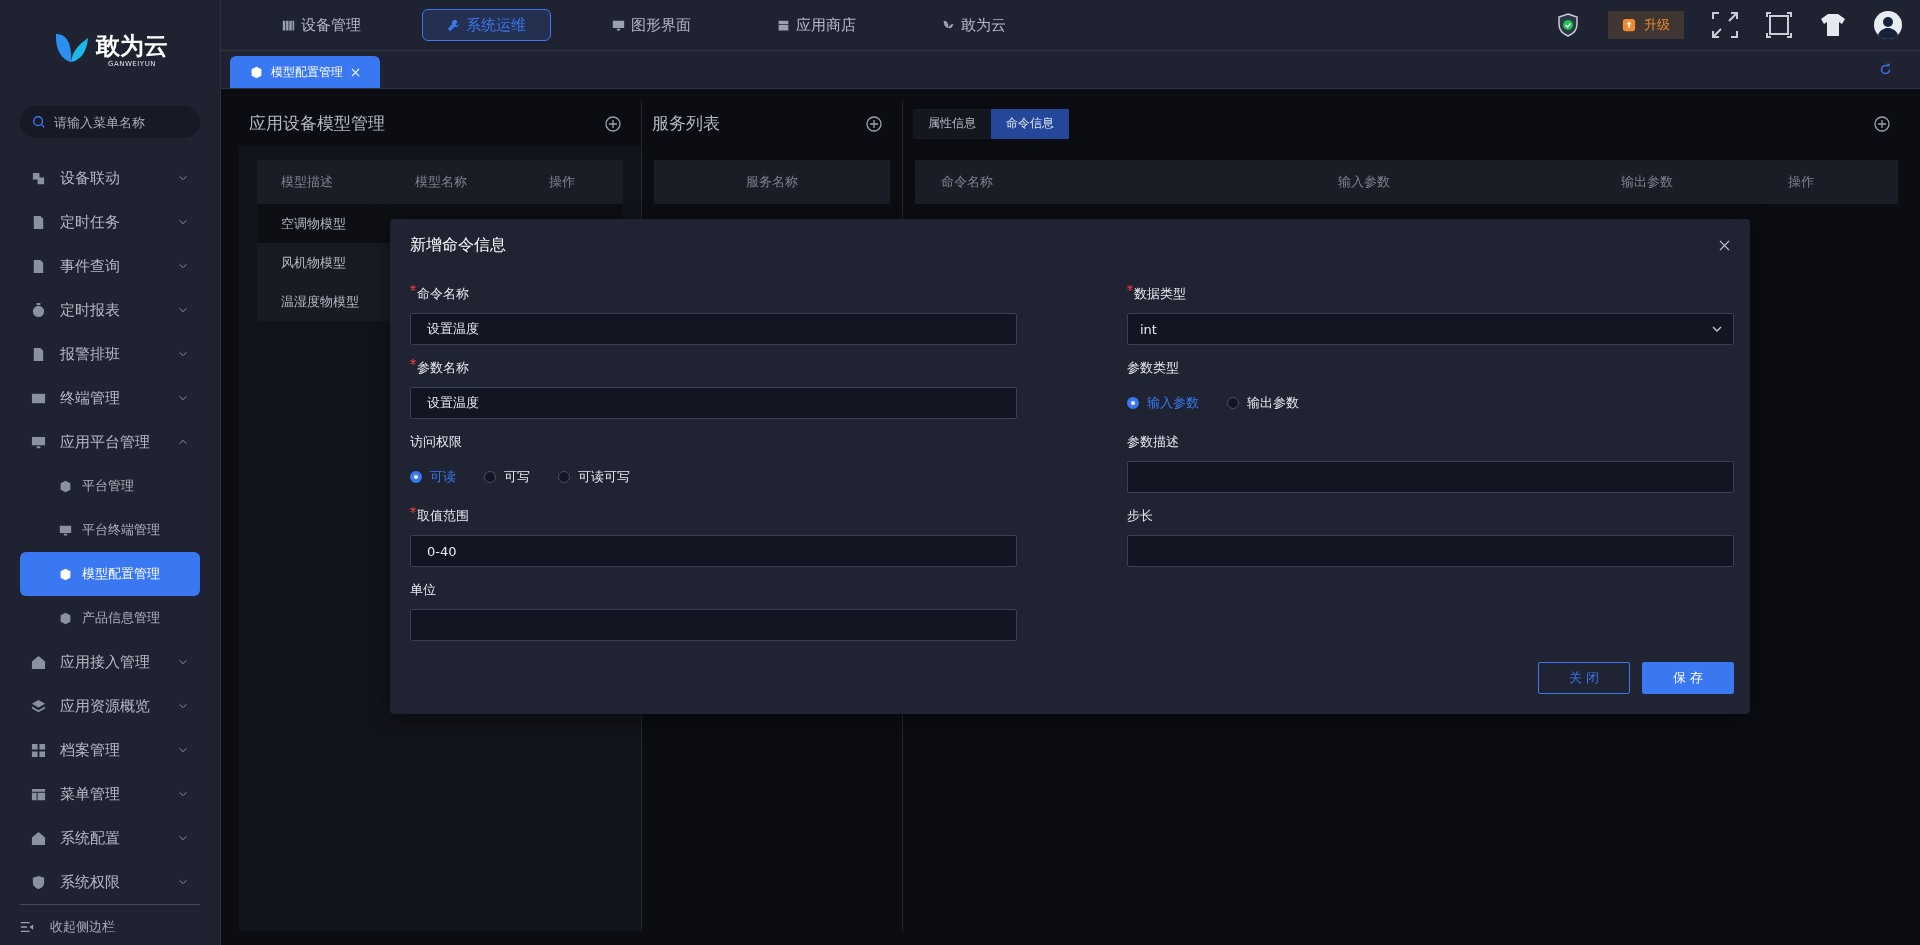 The image size is (1920, 945). What do you see at coordinates (1153, 442) in the screenshot?
I see `field-label: 参数描述` at bounding box center [1153, 442].